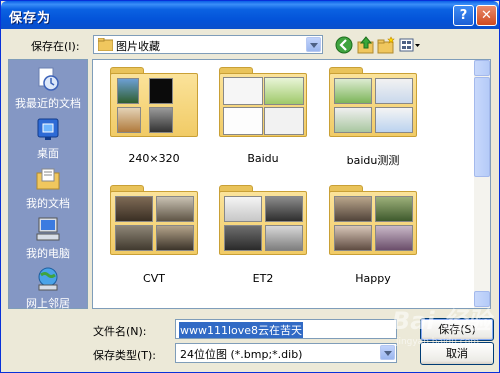 Image resolution: width=500 pixels, height=373 pixels. I want to click on save-in-dropdown: 图片收藏, so click(208, 44).